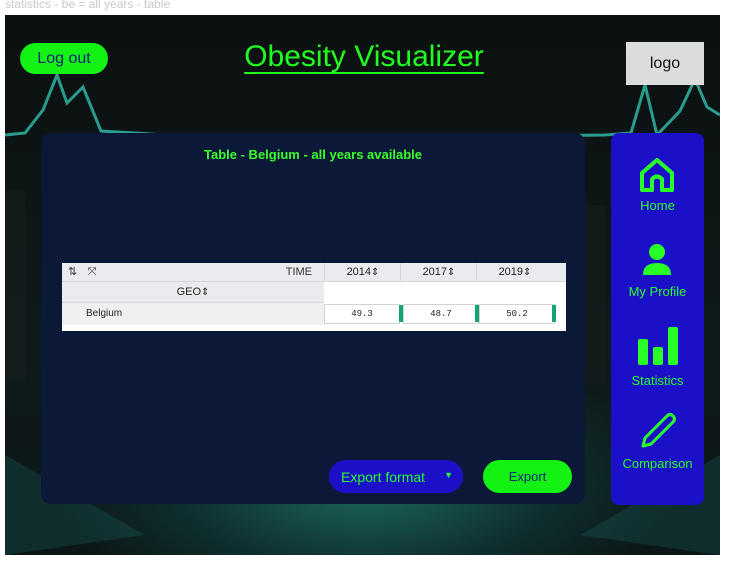 Image resolution: width=730 pixels, height=562 pixels. What do you see at coordinates (383, 476) in the screenshot?
I see `export-format-label: Export format` at bounding box center [383, 476].